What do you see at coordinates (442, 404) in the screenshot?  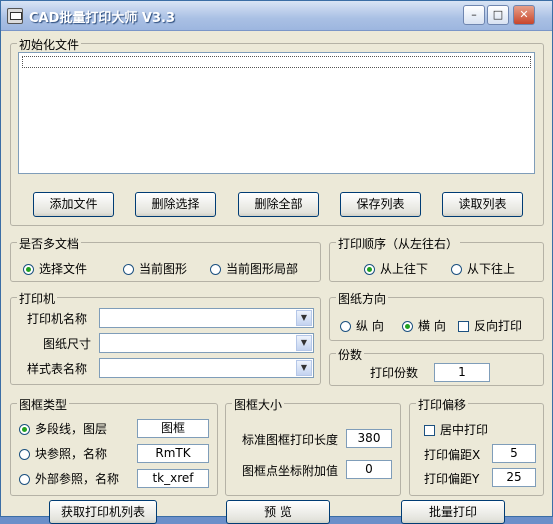 I see `print-offset-legend: 打印偏移` at bounding box center [442, 404].